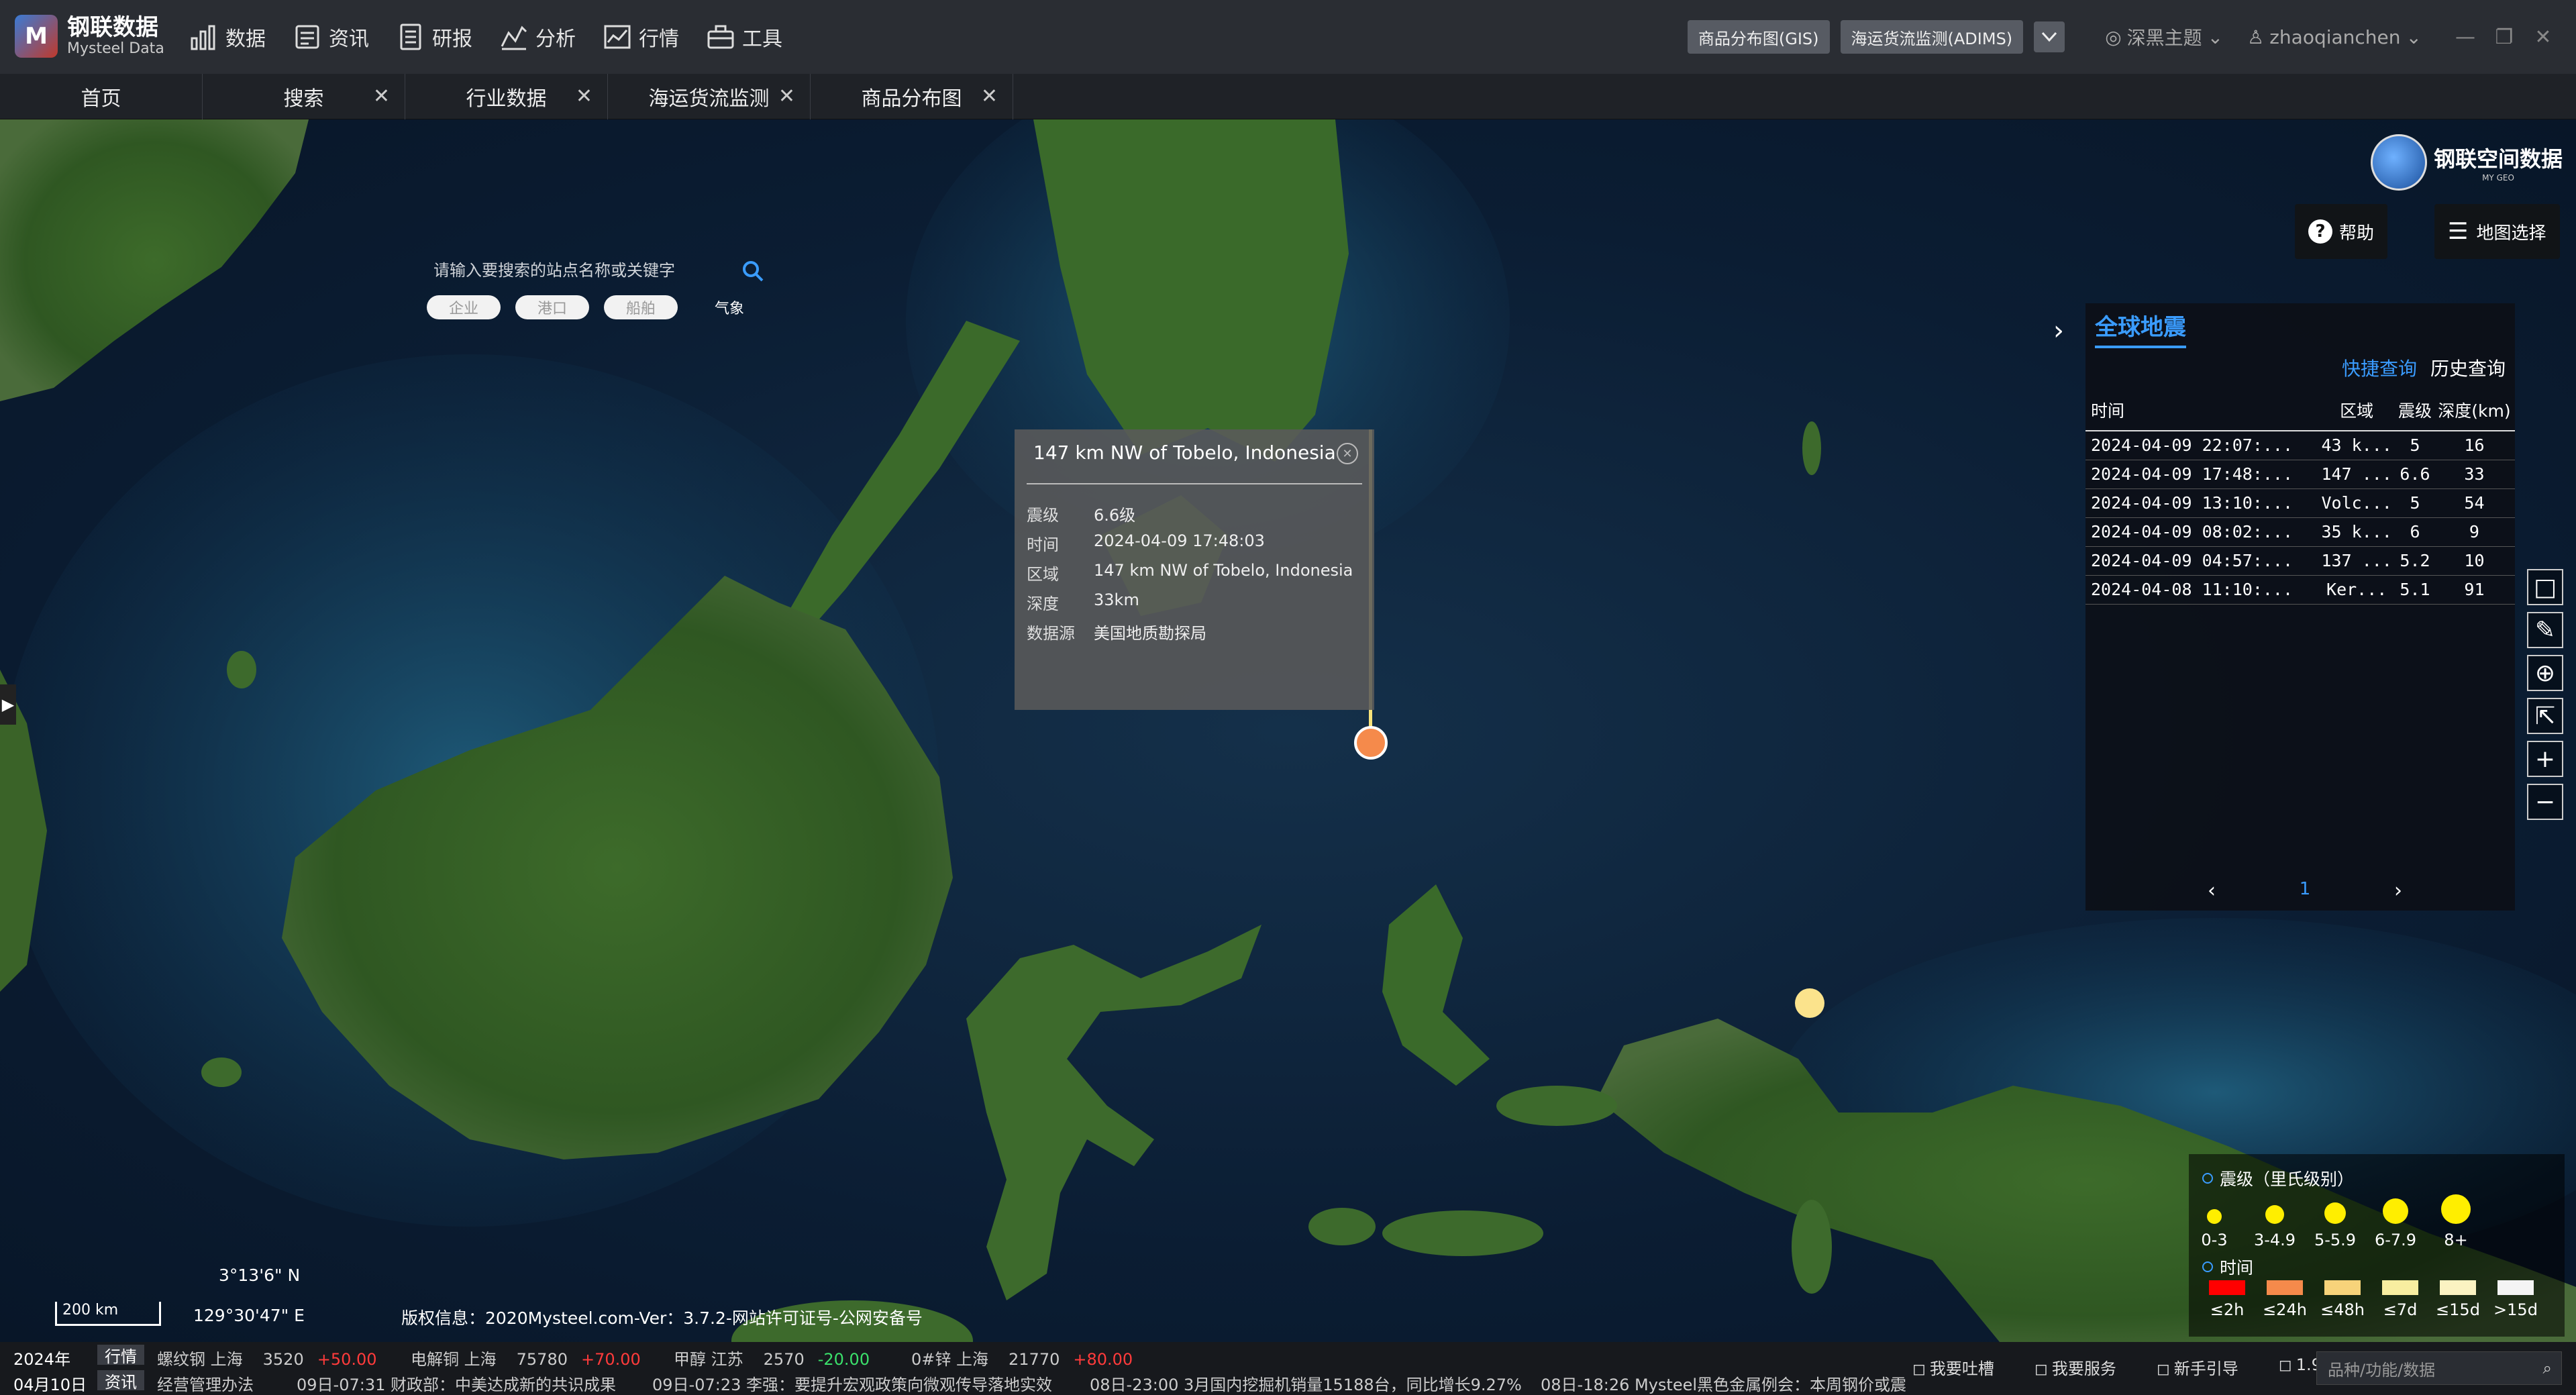 The image size is (2576, 1395). I want to click on map-search, so click(594, 270).